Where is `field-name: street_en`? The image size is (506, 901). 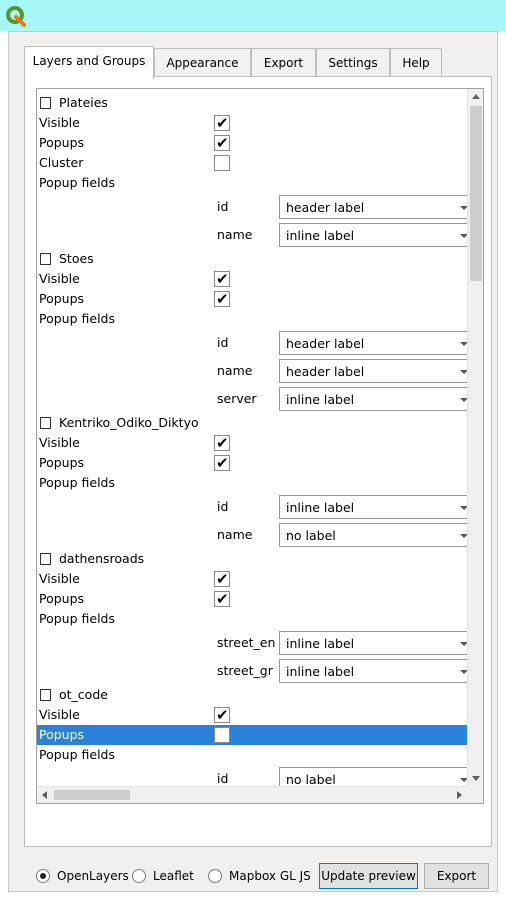
field-name: street_en is located at coordinates (246, 642).